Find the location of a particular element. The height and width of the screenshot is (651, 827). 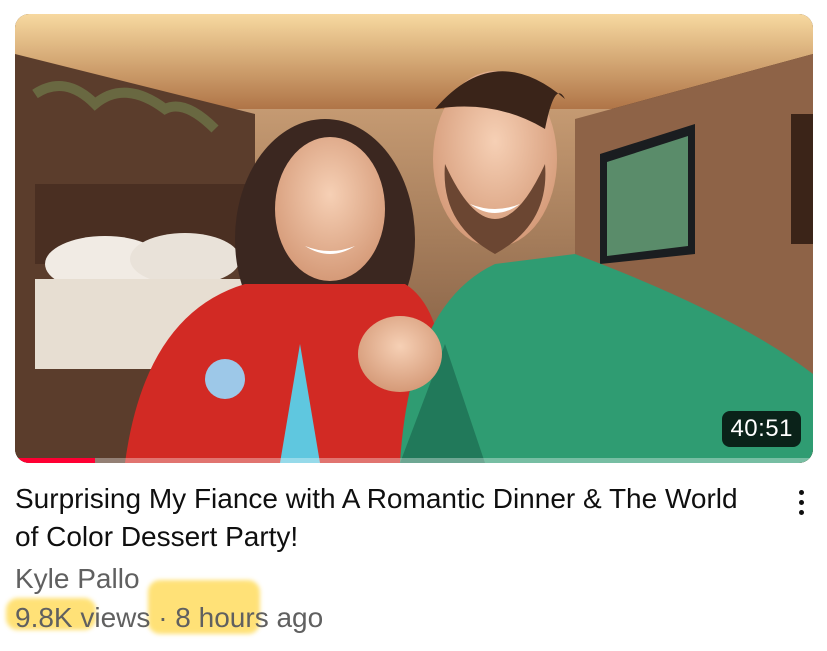

more-vertical-icon is located at coordinates (801, 492).